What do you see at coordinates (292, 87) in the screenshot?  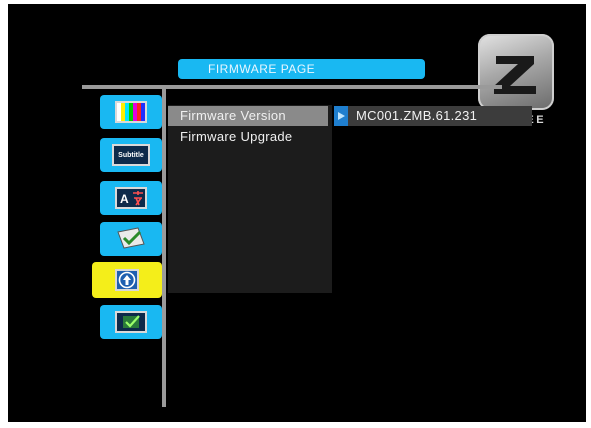 I see `frame-horizontal-divider` at bounding box center [292, 87].